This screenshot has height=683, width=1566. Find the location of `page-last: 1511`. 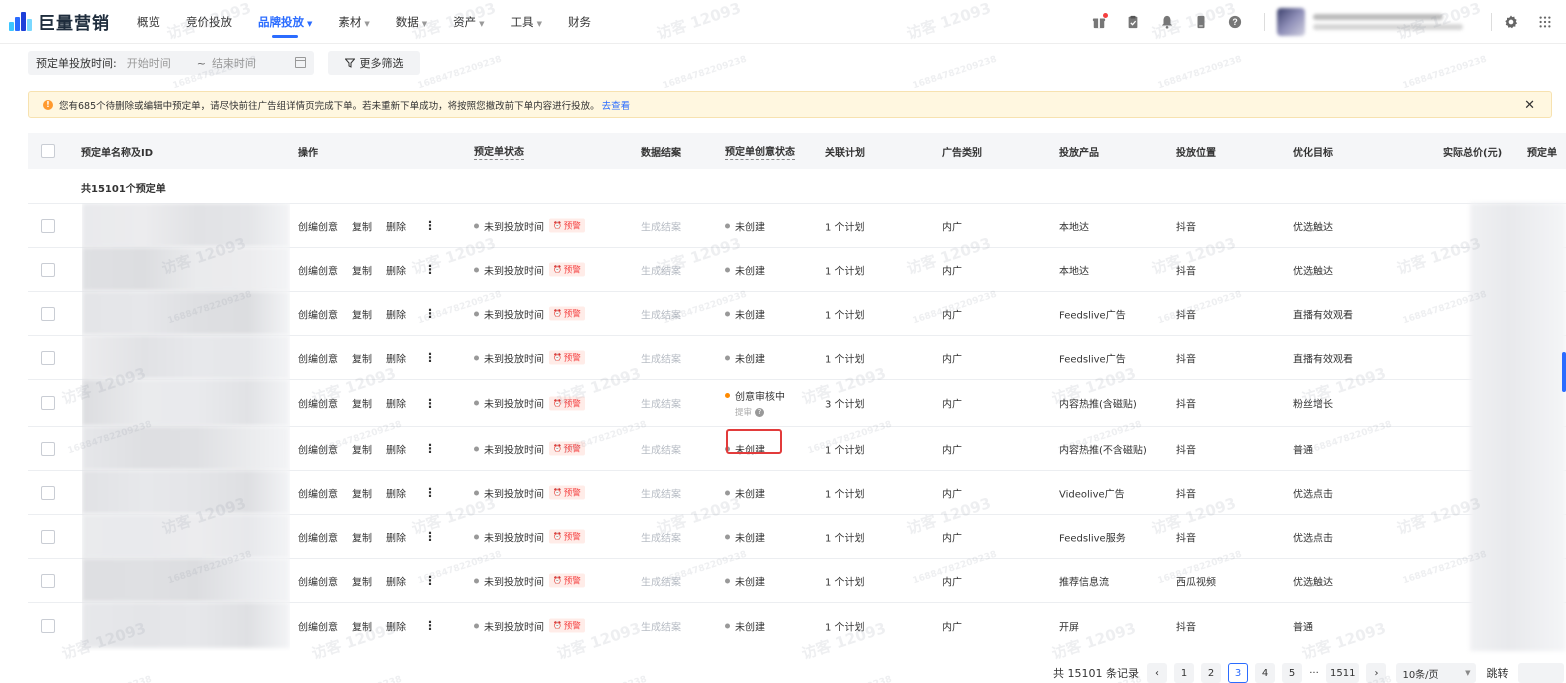

page-last: 1511 is located at coordinates (1343, 673).